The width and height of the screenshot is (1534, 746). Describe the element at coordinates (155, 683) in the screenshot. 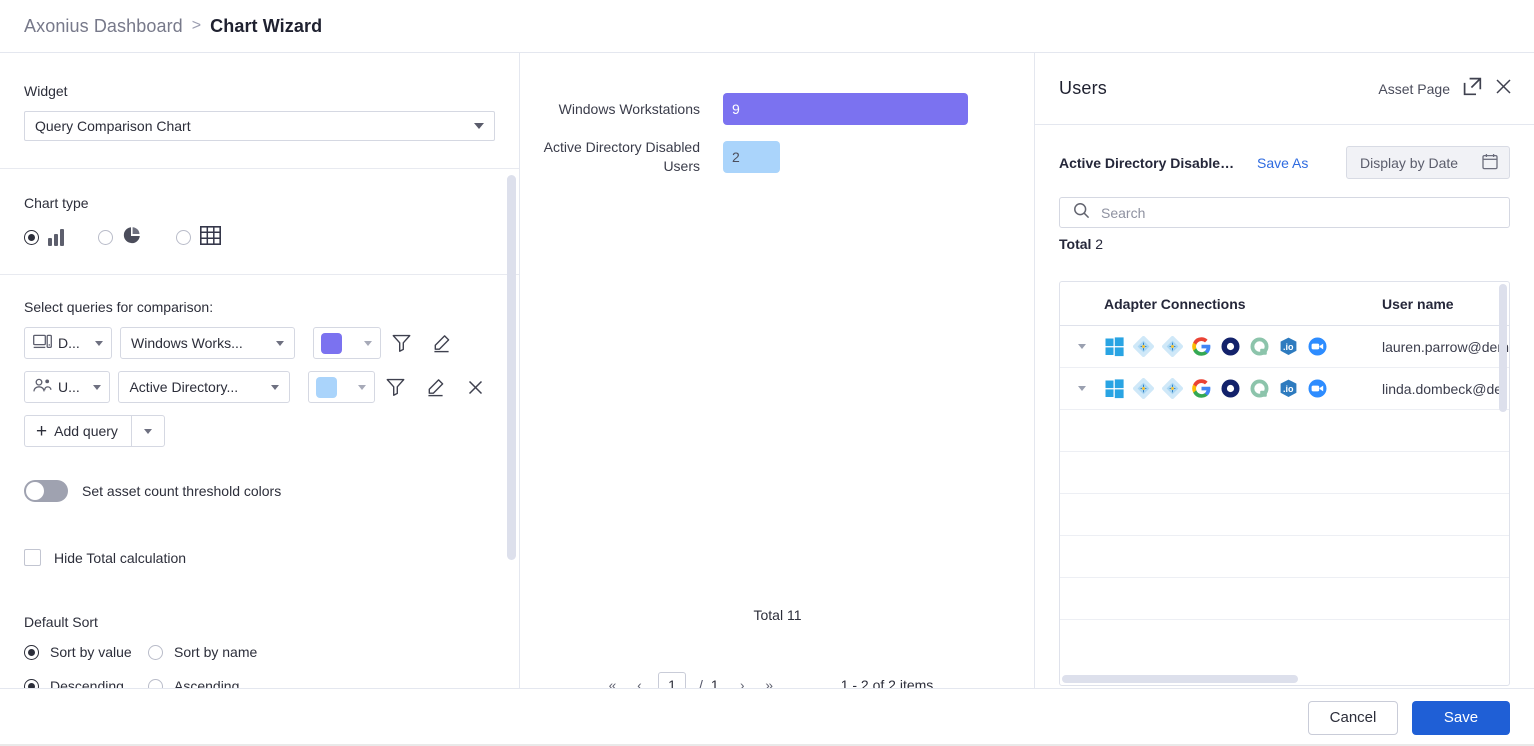

I see `sort-ascending-radio` at that location.